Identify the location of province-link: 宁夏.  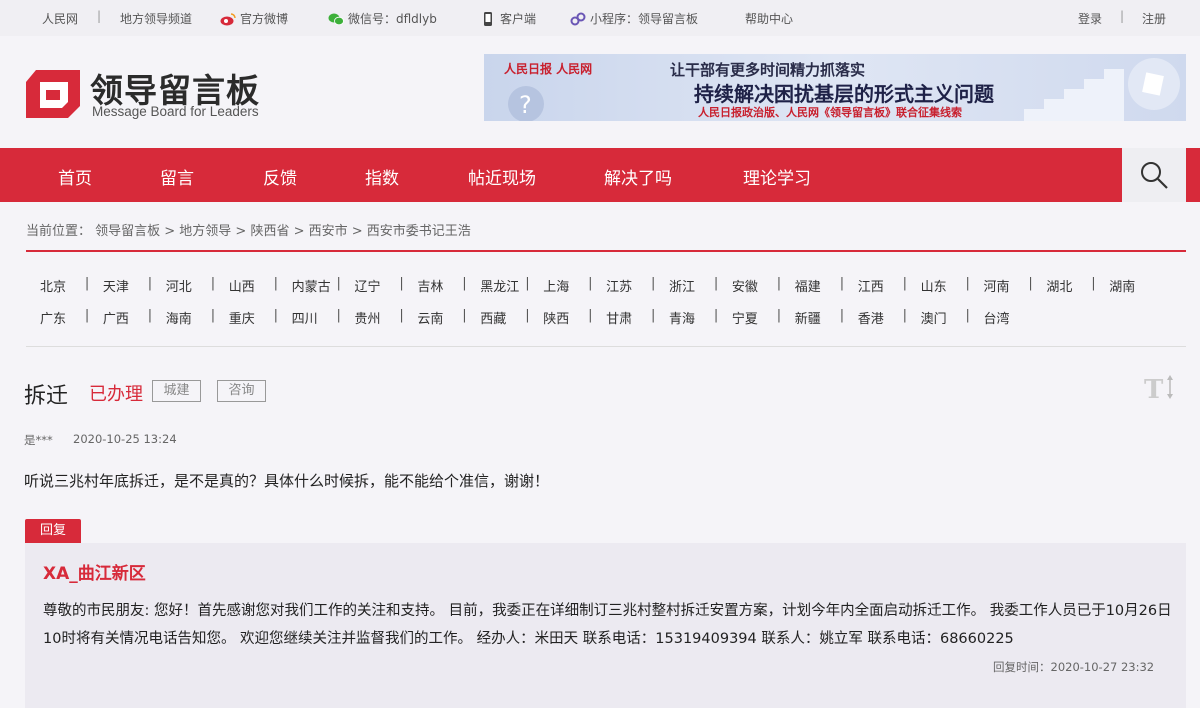
(745, 317).